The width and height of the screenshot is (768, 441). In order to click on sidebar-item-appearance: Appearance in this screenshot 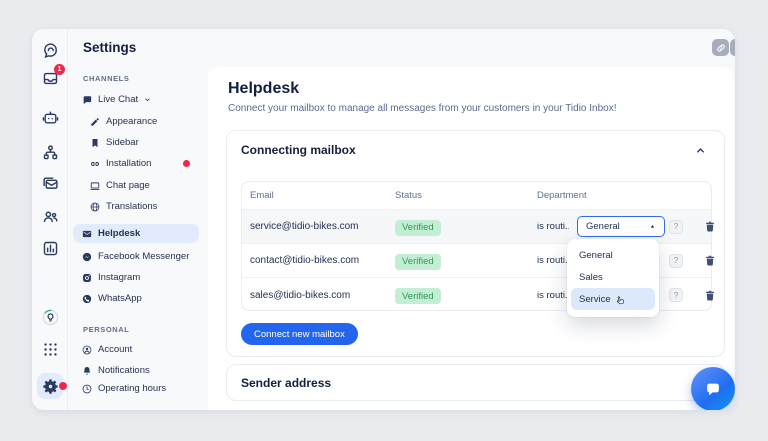, I will do `click(136, 121)`.